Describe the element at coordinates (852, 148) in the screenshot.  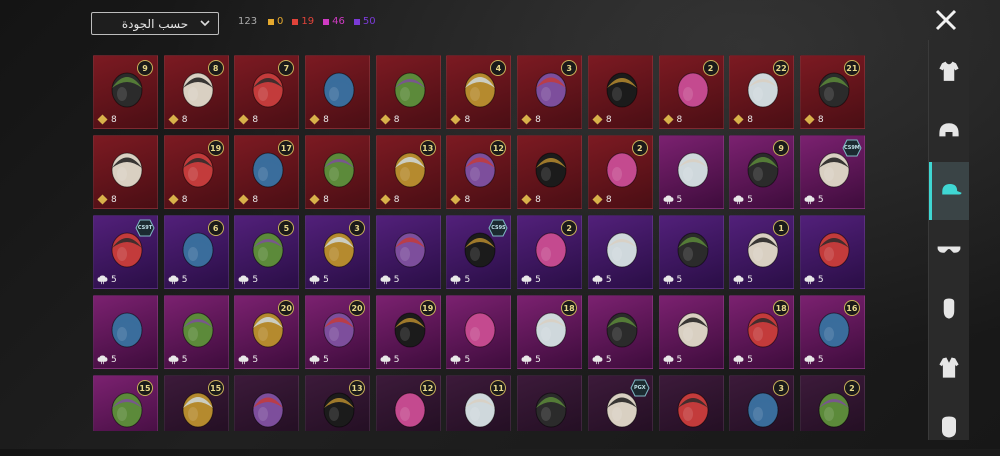
I see `season-badge: CS9M` at that location.